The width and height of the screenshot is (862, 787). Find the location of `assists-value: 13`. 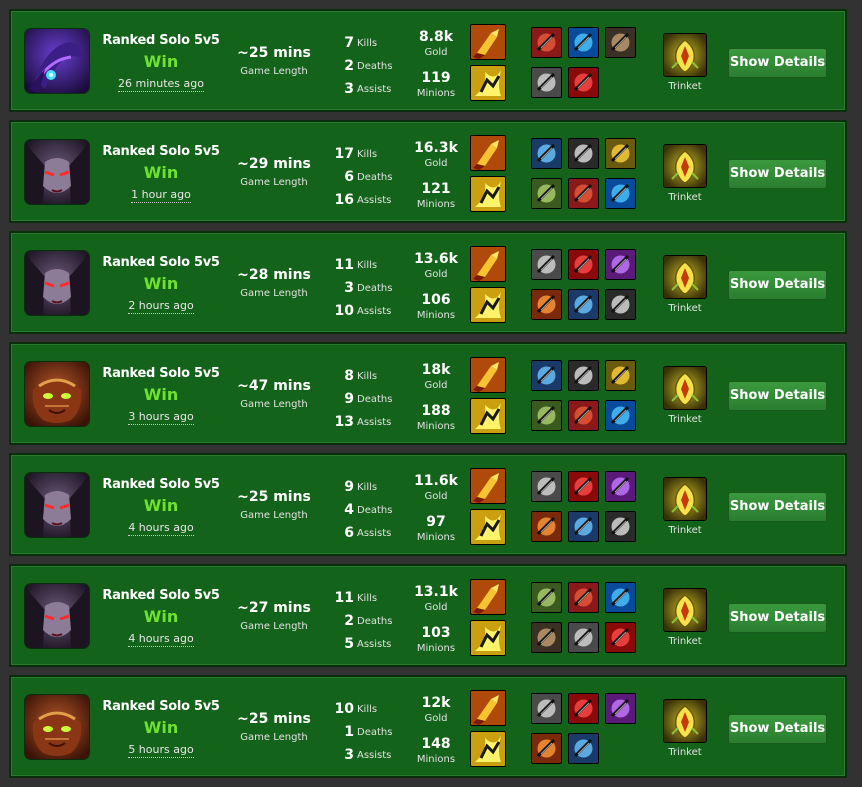

assists-value: 13 is located at coordinates (344, 422).